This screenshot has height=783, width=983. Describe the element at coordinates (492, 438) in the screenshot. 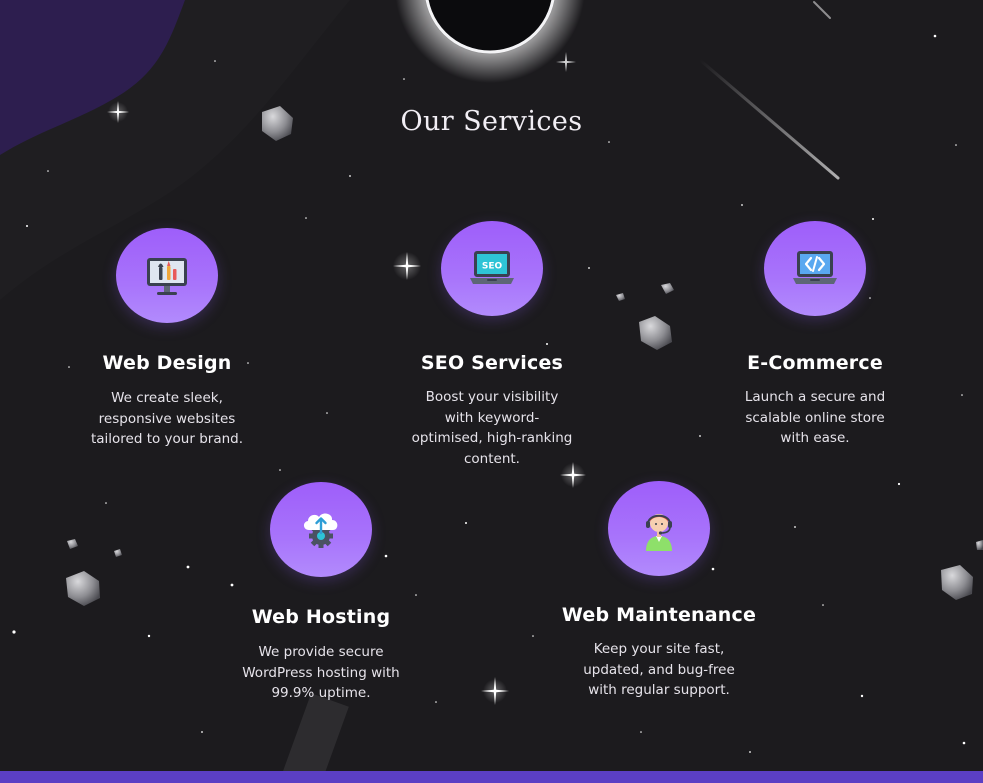

I see `service-description-line: optimised, high-ranking` at that location.